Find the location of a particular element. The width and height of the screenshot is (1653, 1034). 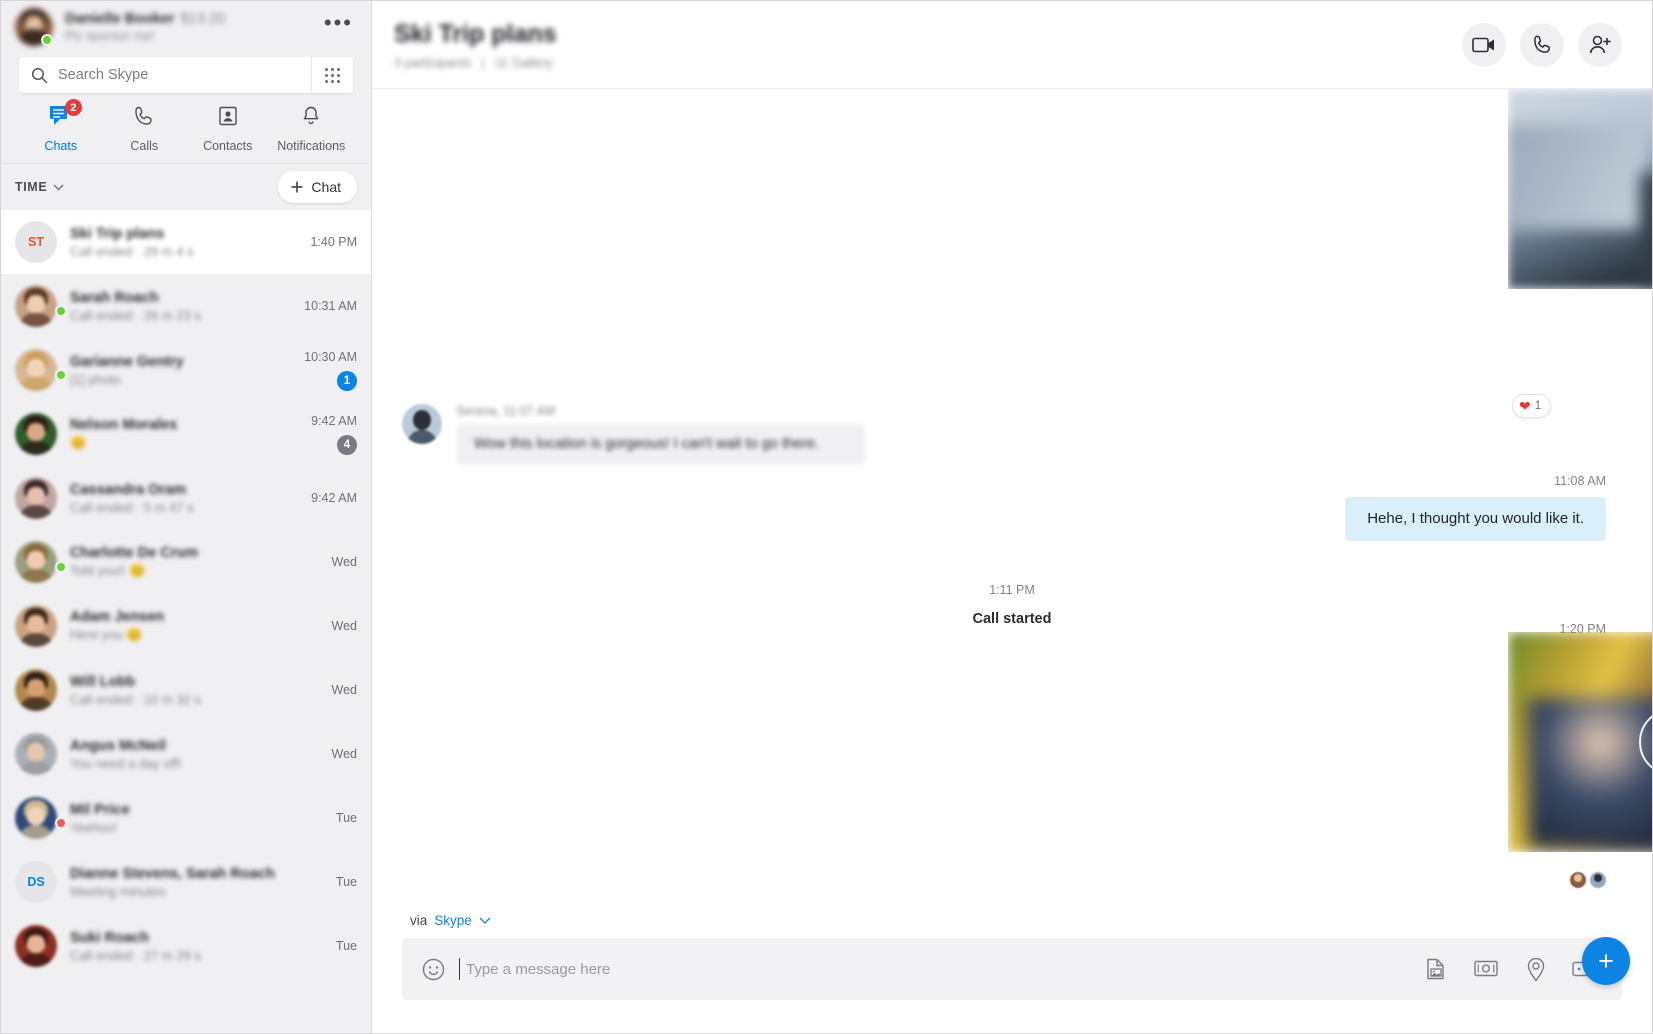

outgoing-message-text: Hehe, I thought you would like it. is located at coordinates (1475, 519).